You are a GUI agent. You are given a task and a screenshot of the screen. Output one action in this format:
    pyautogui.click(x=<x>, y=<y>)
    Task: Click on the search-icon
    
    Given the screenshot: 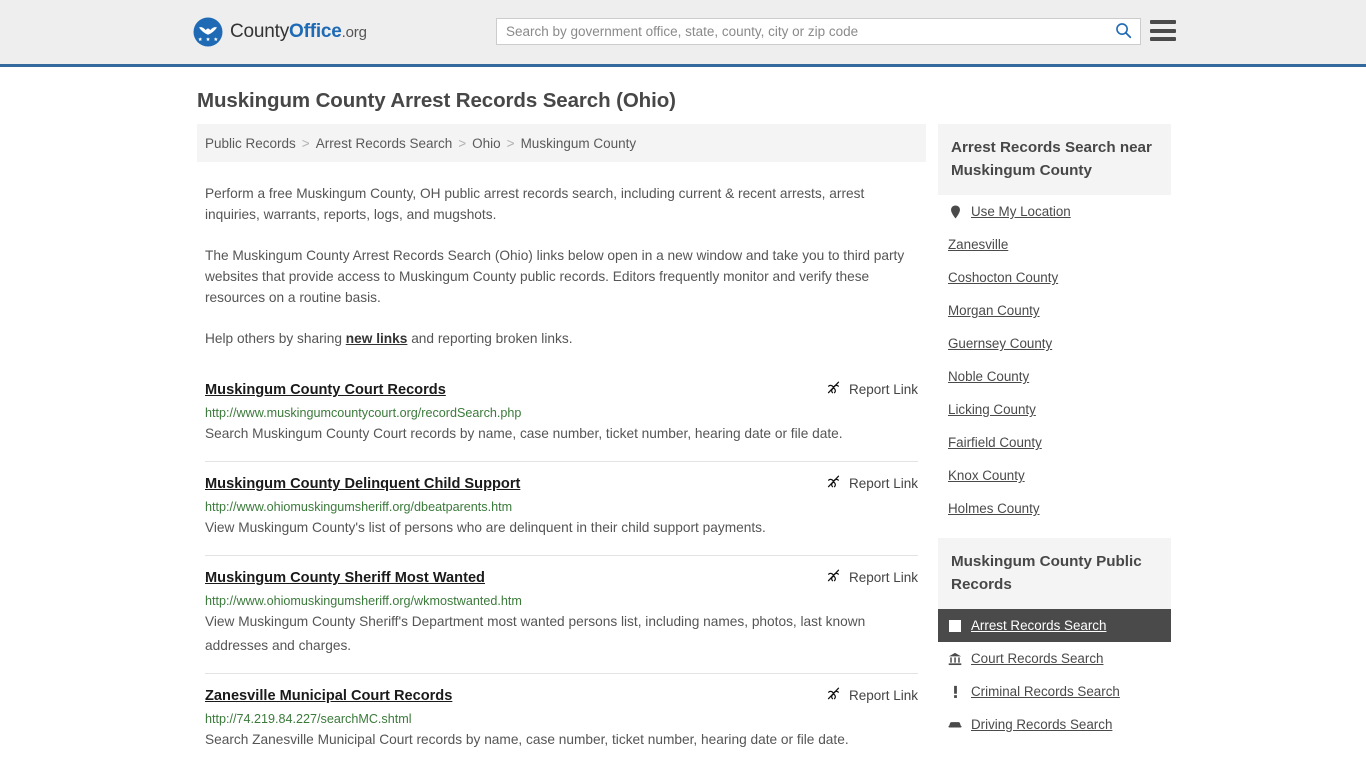 What is the action you would take?
    pyautogui.click(x=1123, y=32)
    